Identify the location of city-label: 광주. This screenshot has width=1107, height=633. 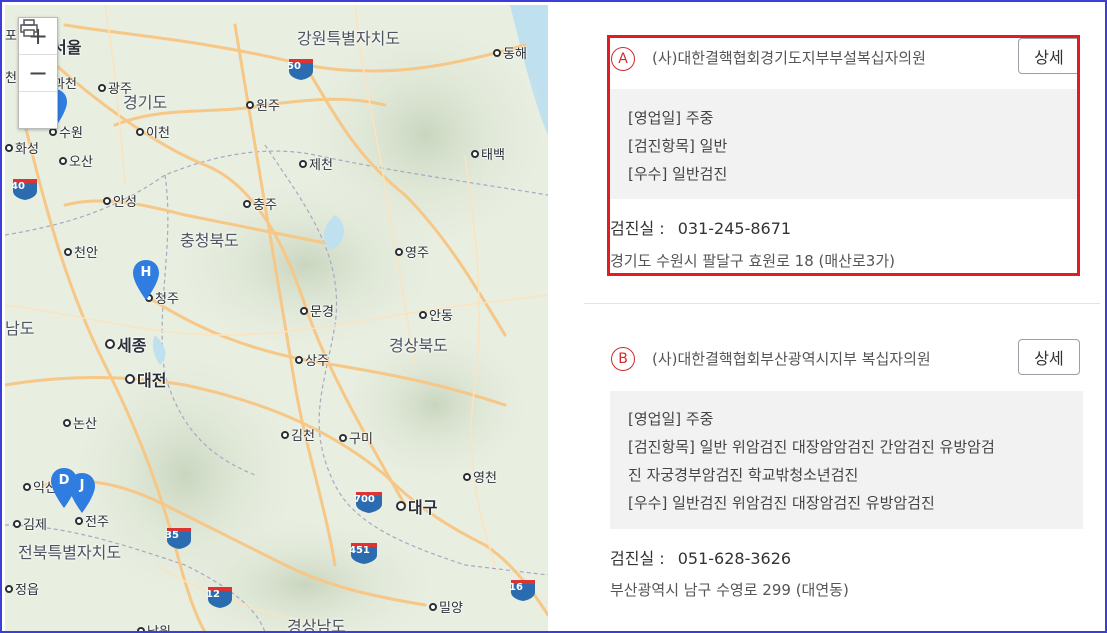
(115, 87).